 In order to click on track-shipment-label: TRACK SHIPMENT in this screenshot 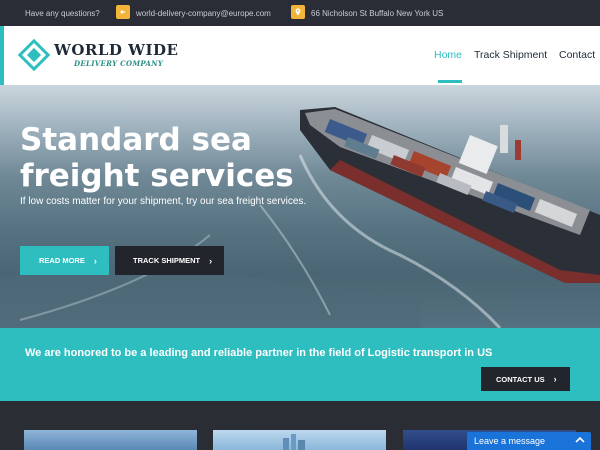, I will do `click(167, 260)`.